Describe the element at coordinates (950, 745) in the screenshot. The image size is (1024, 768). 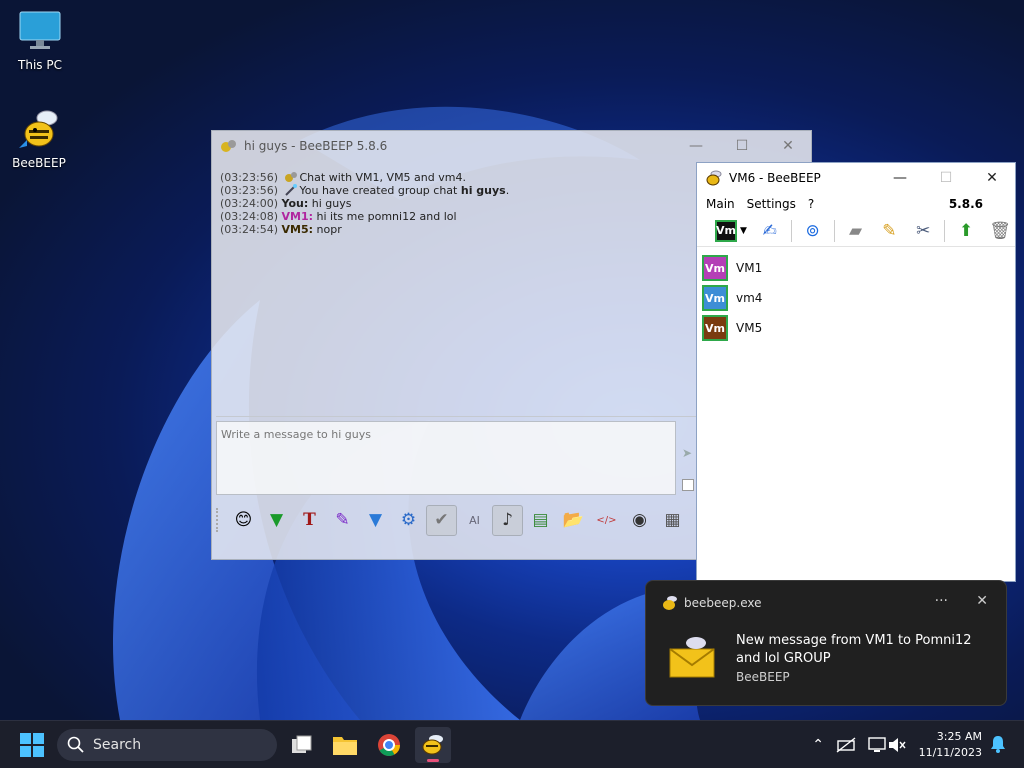
I see `clock: 3:25 AM 11/11/2023` at that location.